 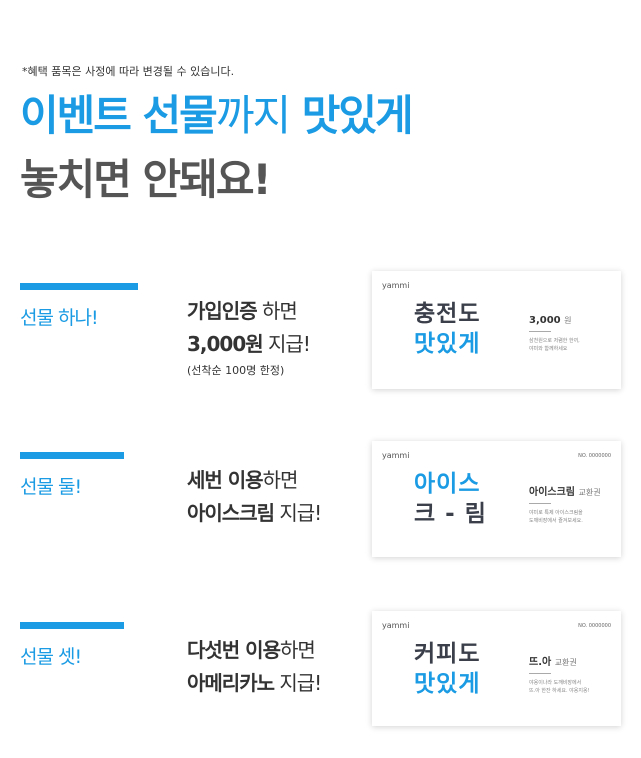 I want to click on card-big-text: 충전도 맛있게, so click(x=447, y=329).